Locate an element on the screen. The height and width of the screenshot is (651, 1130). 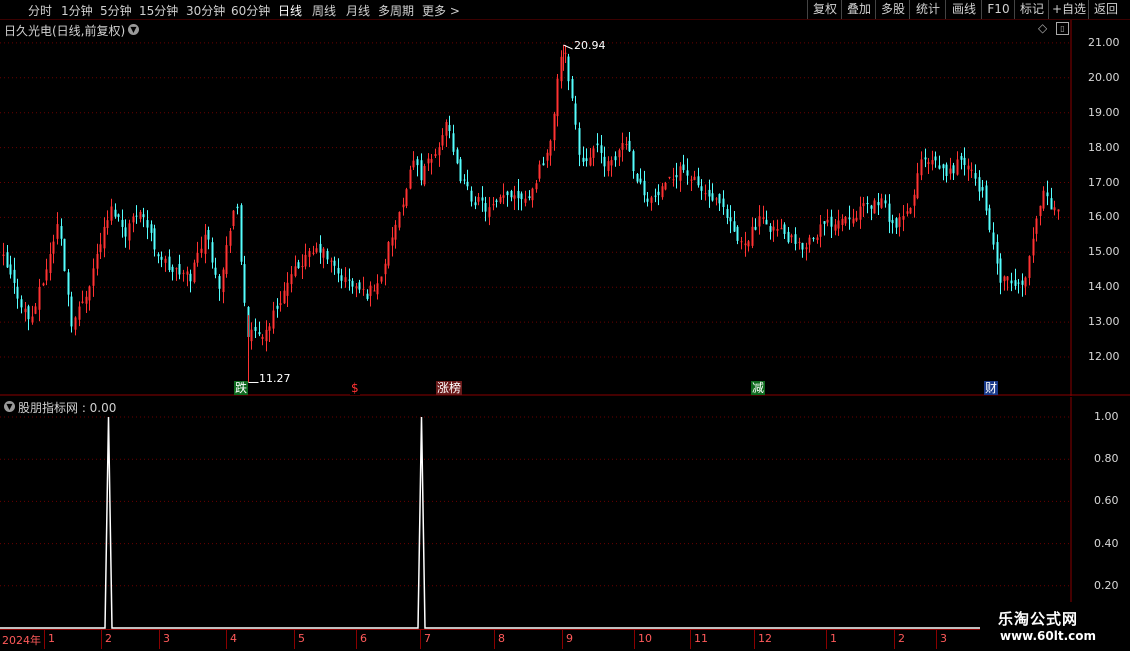
multi-stock-button: 多股 is located at coordinates (892, 9).